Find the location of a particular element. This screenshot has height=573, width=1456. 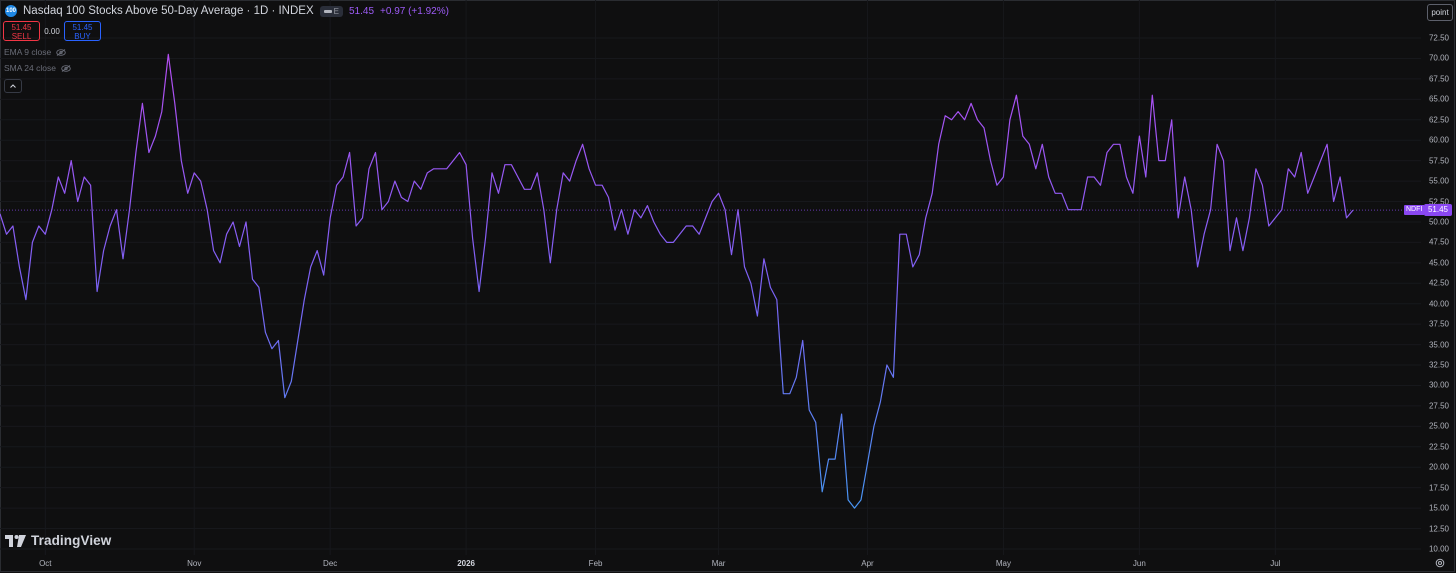

price-tick-label: 35.00 is located at coordinates (1438, 345).